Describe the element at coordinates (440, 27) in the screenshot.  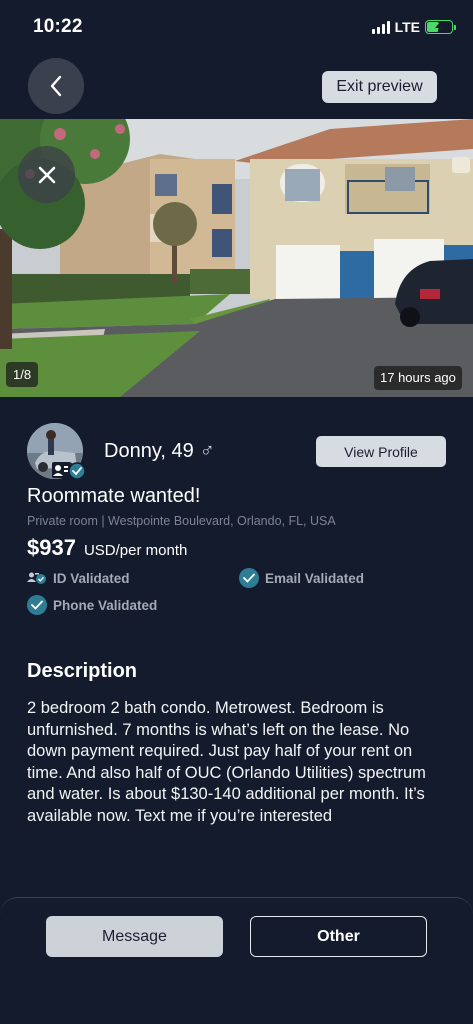
I see `battery-icon` at that location.